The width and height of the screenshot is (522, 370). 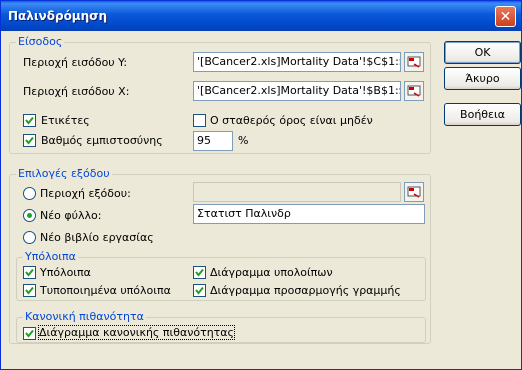 I want to click on residual-plots-checkbox, so click(x=199, y=272).